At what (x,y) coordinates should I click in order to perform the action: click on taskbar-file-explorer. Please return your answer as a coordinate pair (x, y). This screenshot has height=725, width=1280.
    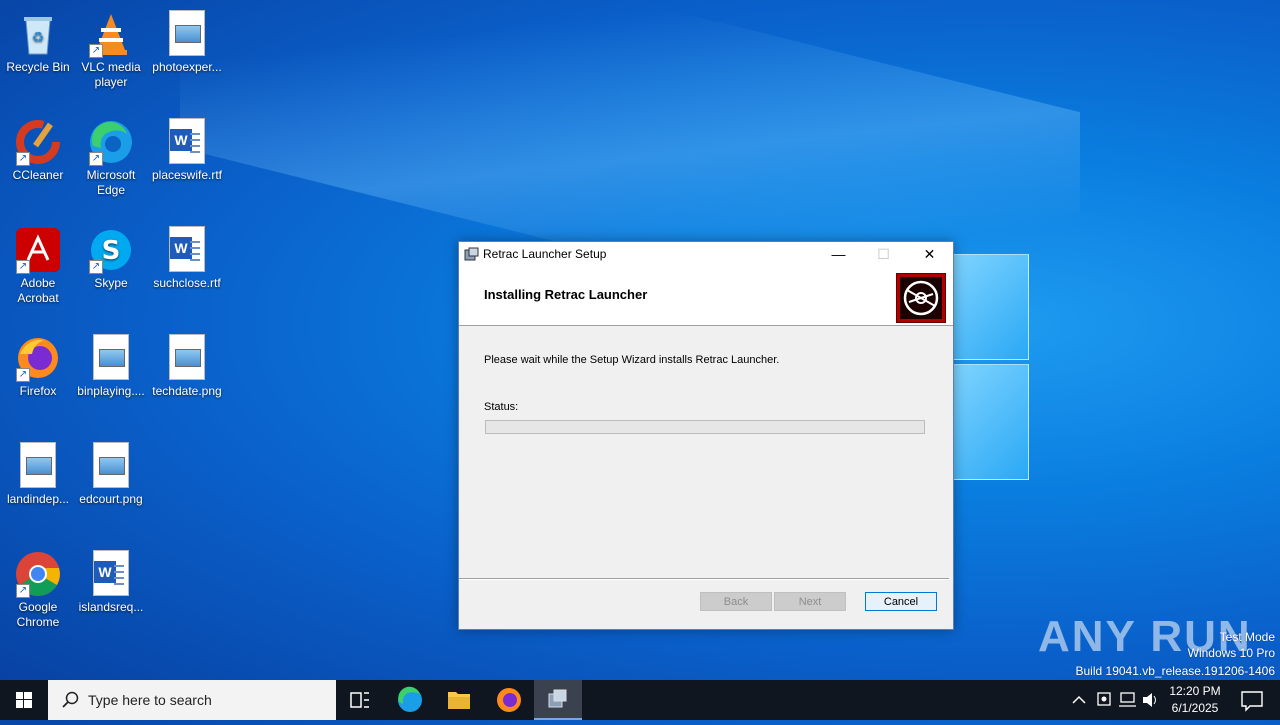
    Looking at the image, I should click on (459, 700).